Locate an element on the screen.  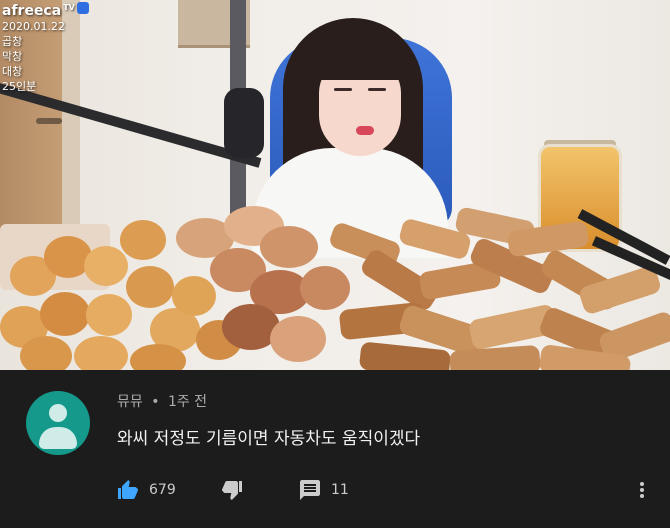
more-options-button is located at coordinates (642, 492).